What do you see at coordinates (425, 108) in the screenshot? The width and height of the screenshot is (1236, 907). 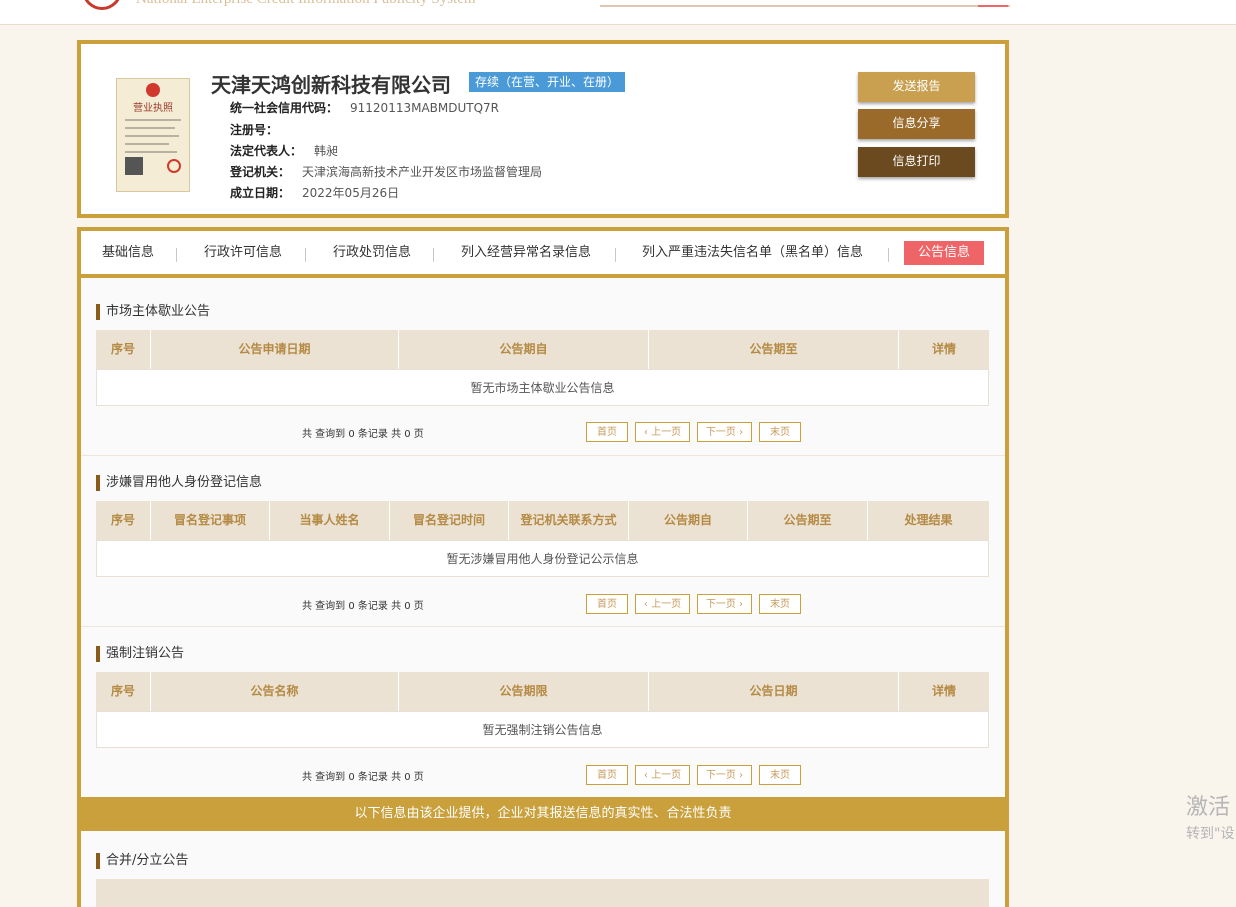 I see `info-value: 91120113MABMDUTQ7R` at bounding box center [425, 108].